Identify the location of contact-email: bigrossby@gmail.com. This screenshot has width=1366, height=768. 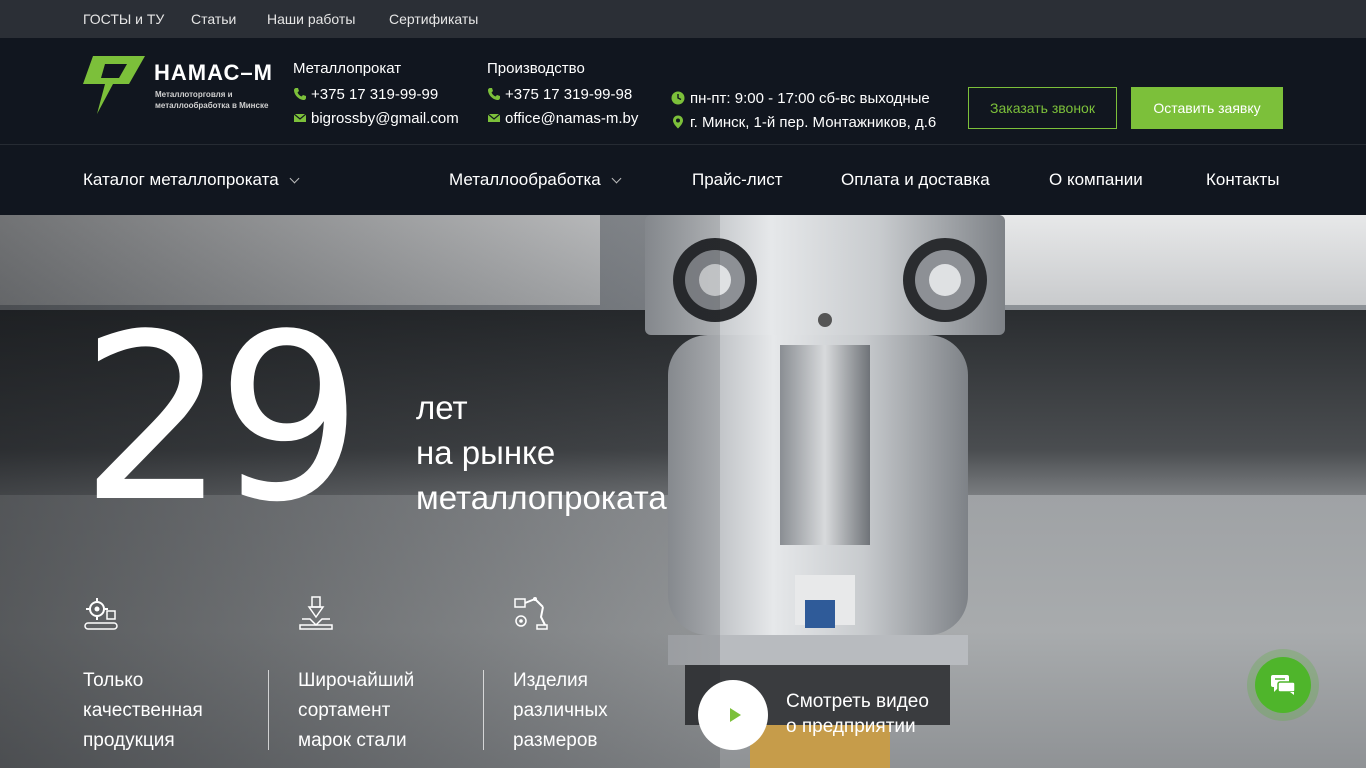
(376, 118).